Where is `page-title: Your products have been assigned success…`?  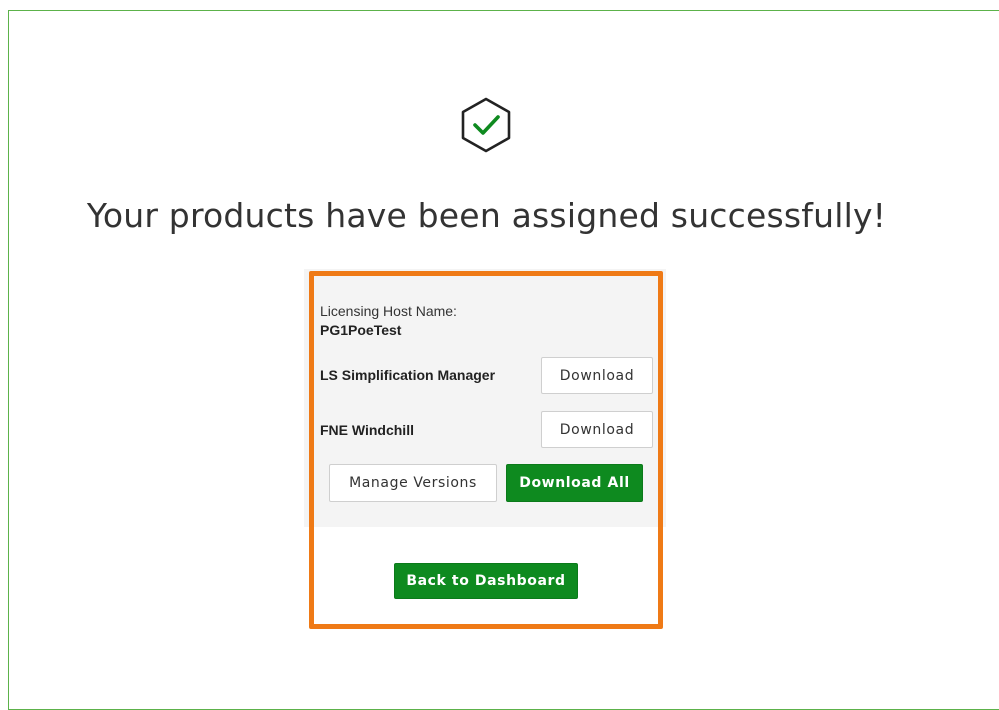
page-title: Your products have been assigned success… is located at coordinates (486, 215).